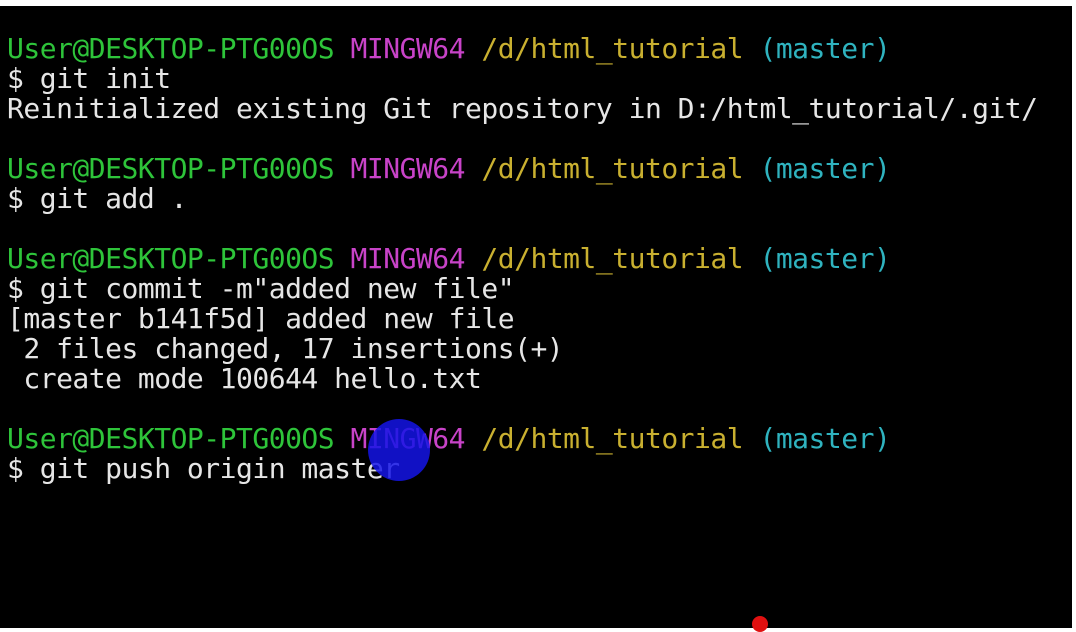 This screenshot has width=1076, height=632. I want to click on output-line: create mode 100644 hello.txt, so click(244, 378).